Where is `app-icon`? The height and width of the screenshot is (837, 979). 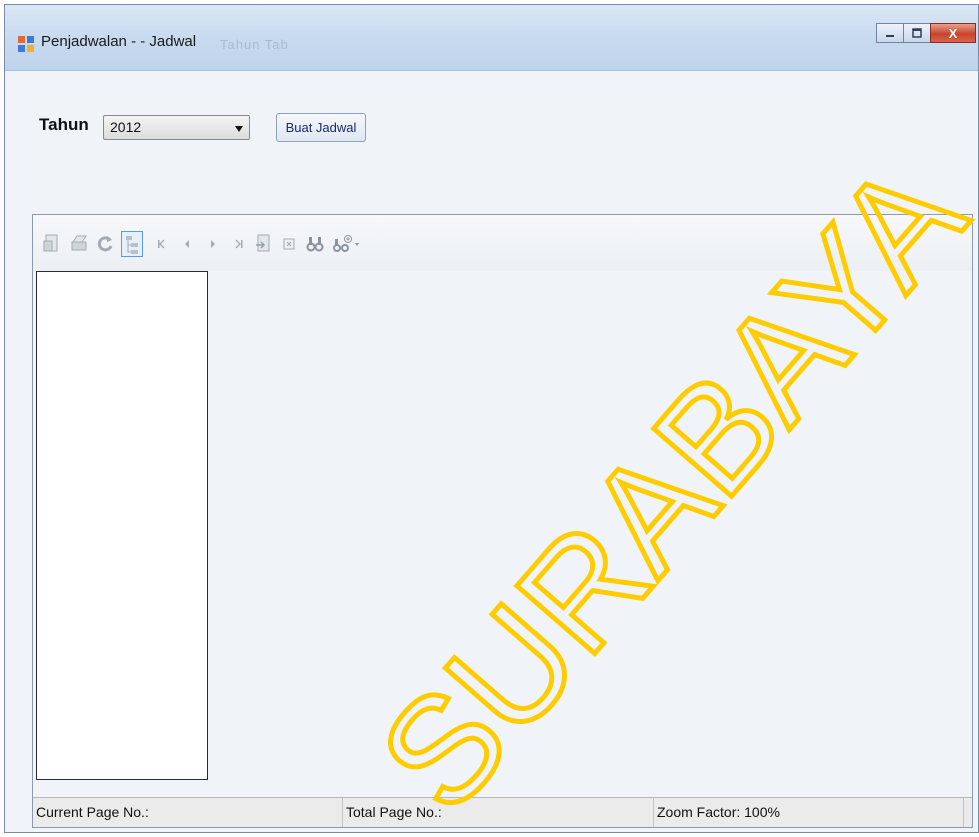
app-icon is located at coordinates (26, 44).